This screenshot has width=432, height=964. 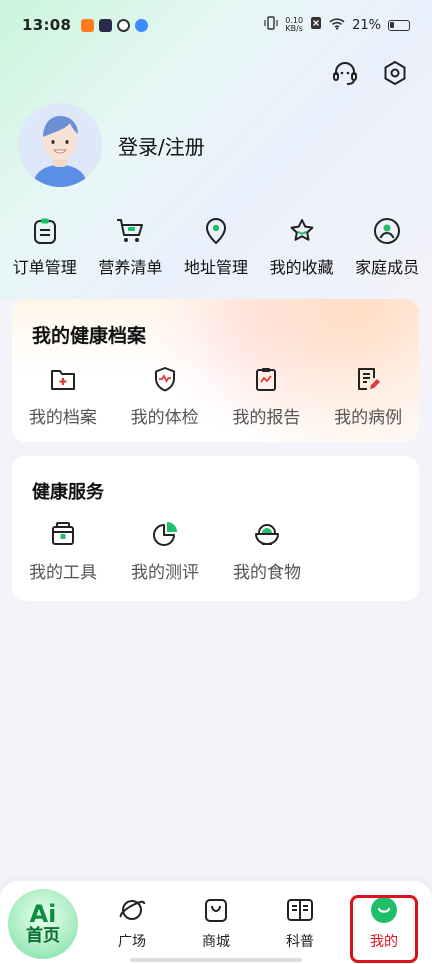 What do you see at coordinates (130, 267) in the screenshot?
I see `quick-action-label: 营养清单` at bounding box center [130, 267].